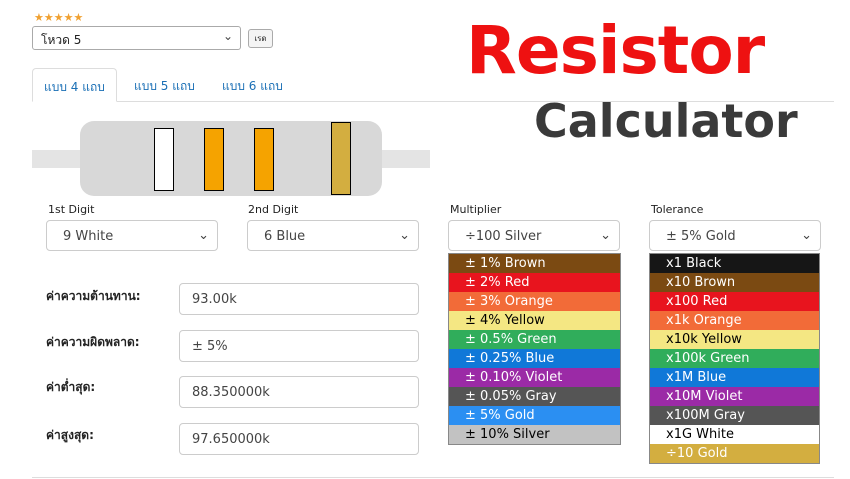 This screenshot has height=479, width=850. I want to click on second-digit-label: 2nd Digit, so click(273, 209).